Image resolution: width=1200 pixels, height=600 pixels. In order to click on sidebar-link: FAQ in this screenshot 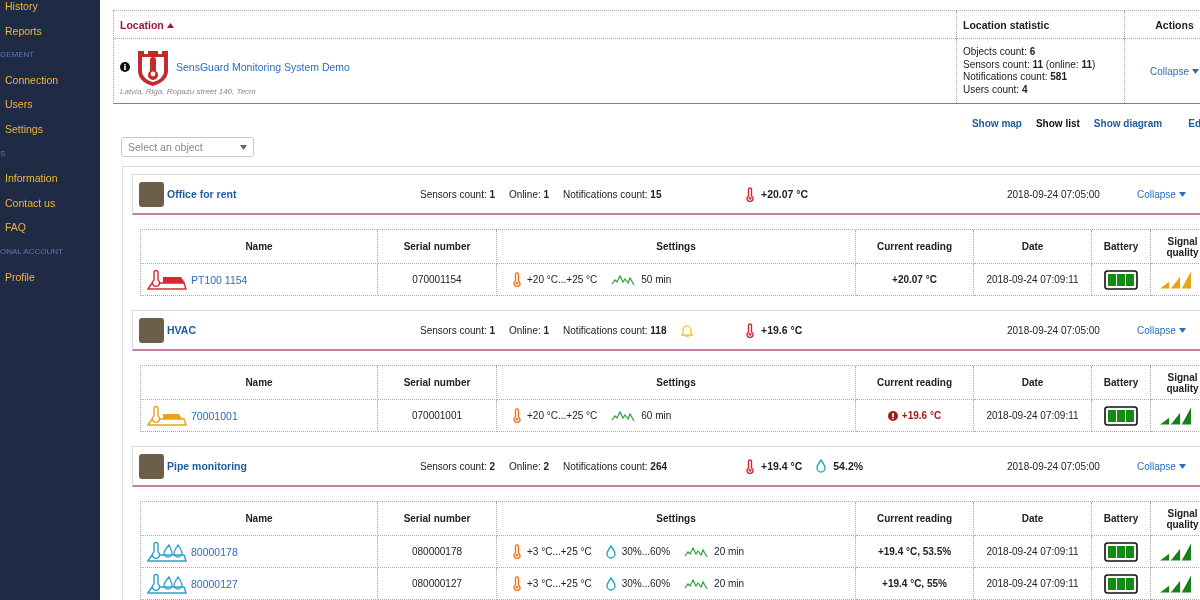, I will do `click(15, 227)`.